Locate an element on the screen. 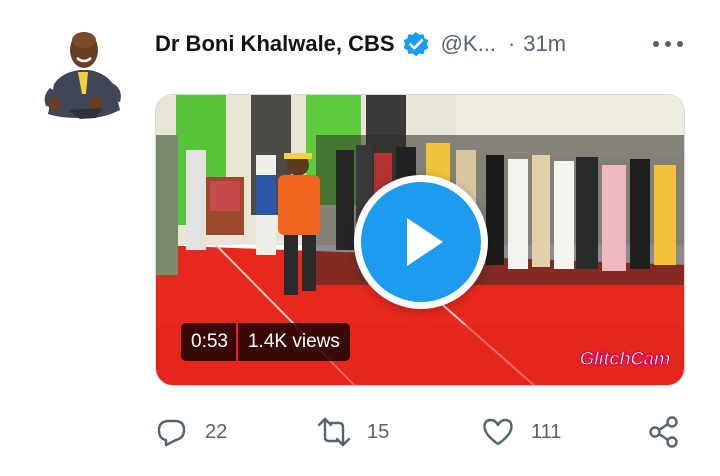 The height and width of the screenshot is (476, 720). verified-badge-icon is located at coordinates (416, 44).